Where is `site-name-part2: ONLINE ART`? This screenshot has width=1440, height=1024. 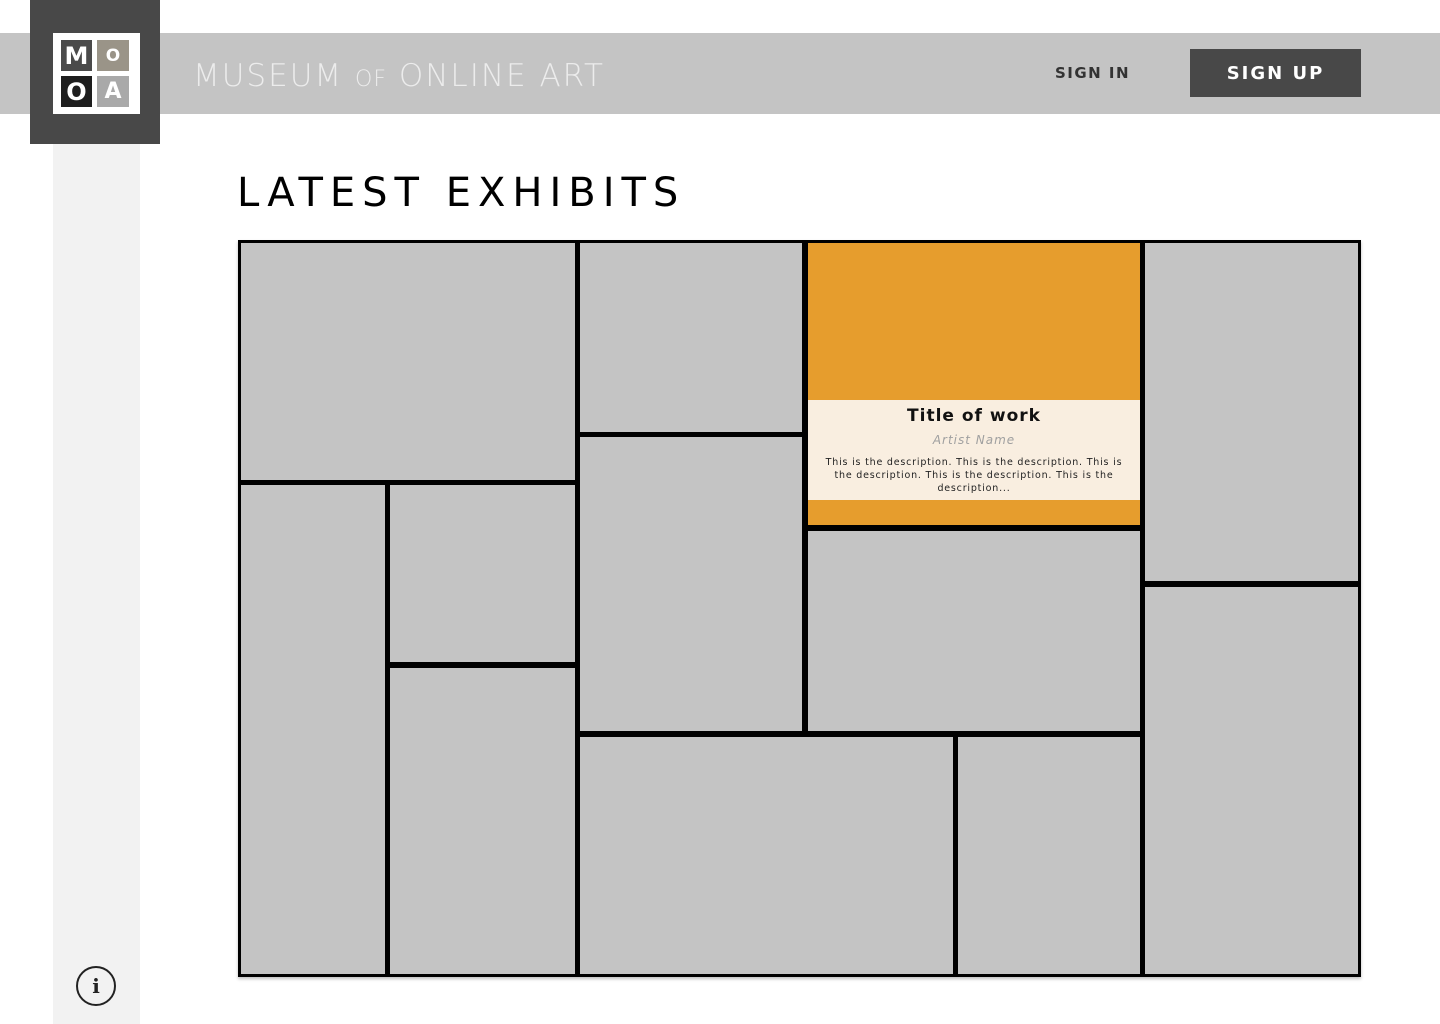
site-name-part2: ONLINE ART is located at coordinates (501, 76).